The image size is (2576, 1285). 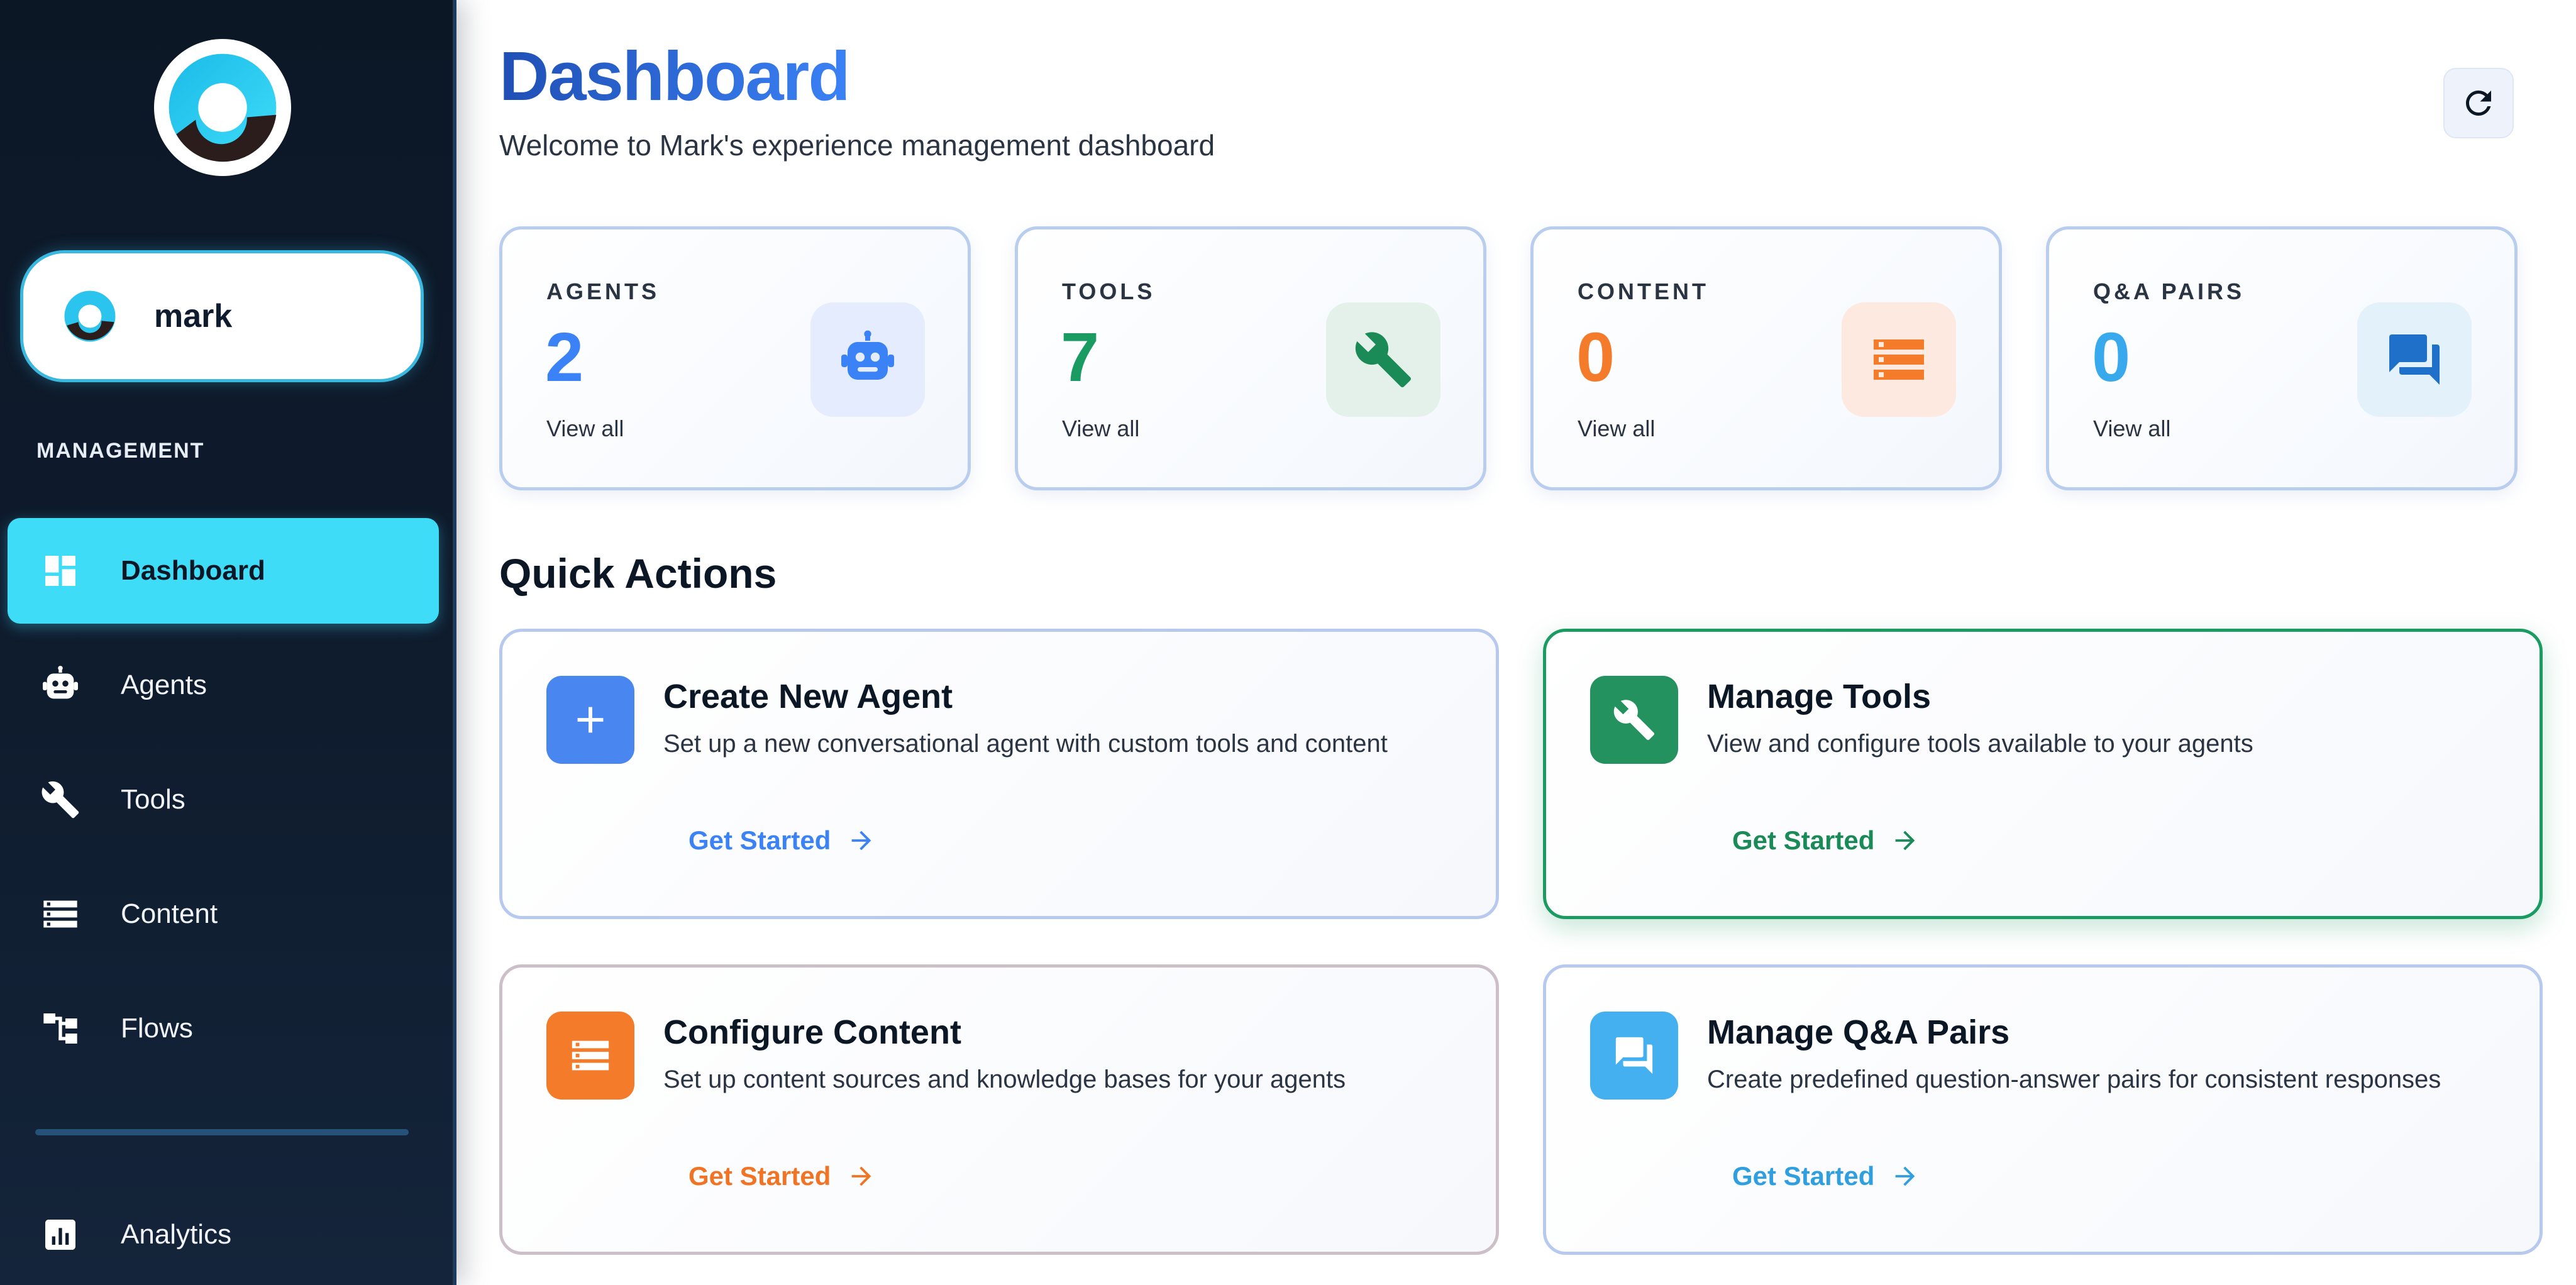 I want to click on sidebar-item-label: Dashboard, so click(x=193, y=570).